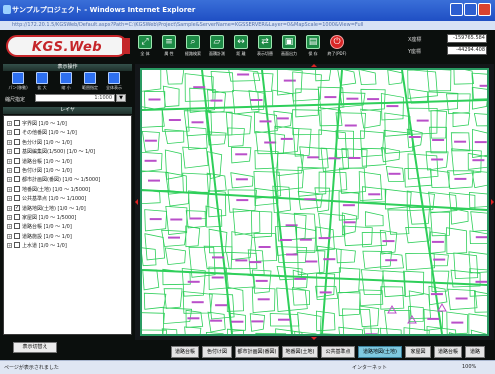 The width and height of the screenshot is (495, 374). I want to click on layer-item: +色付け図 [1/0 ～ 1/0], so click(67, 170).